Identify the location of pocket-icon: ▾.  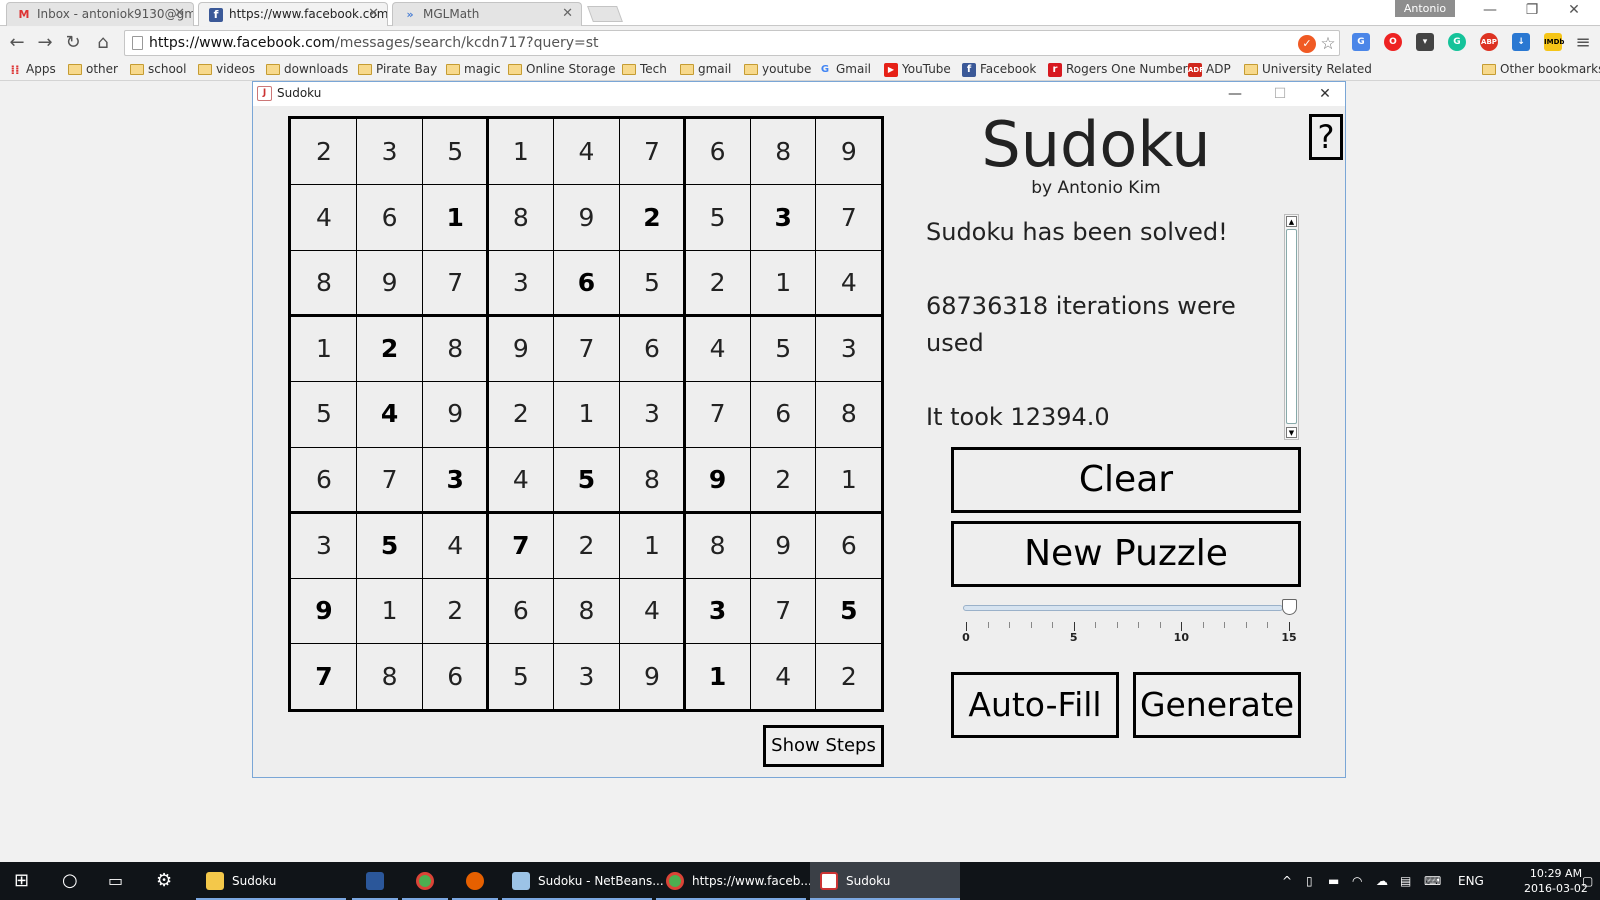
(1425, 42).